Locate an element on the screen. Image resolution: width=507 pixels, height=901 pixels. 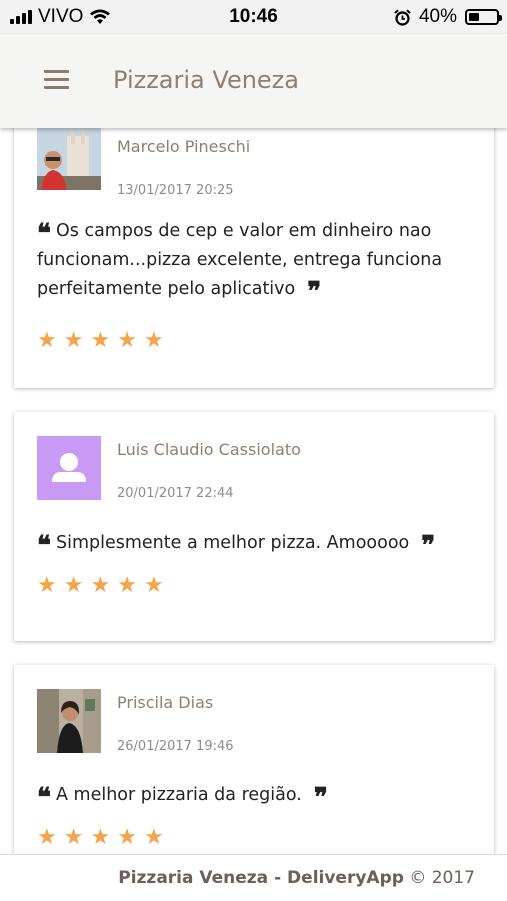
reviewer-name: Priscila Dias is located at coordinates (165, 702).